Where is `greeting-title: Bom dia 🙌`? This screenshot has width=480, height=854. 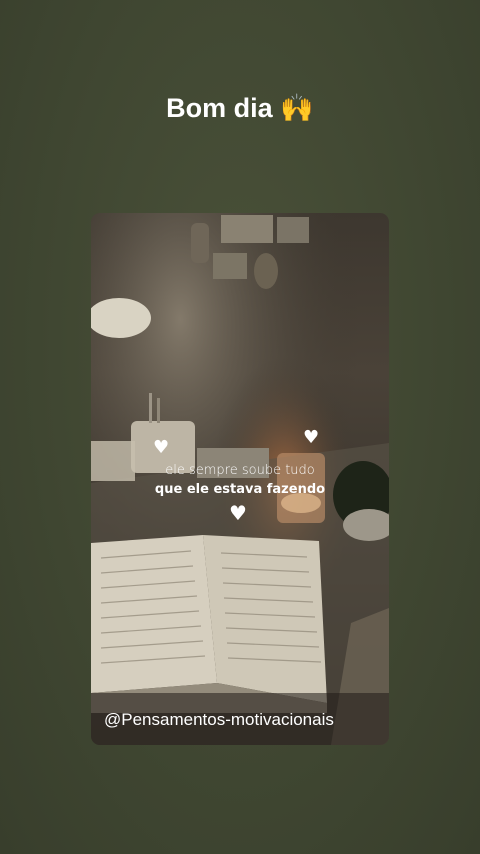 greeting-title: Bom dia 🙌 is located at coordinates (240, 108).